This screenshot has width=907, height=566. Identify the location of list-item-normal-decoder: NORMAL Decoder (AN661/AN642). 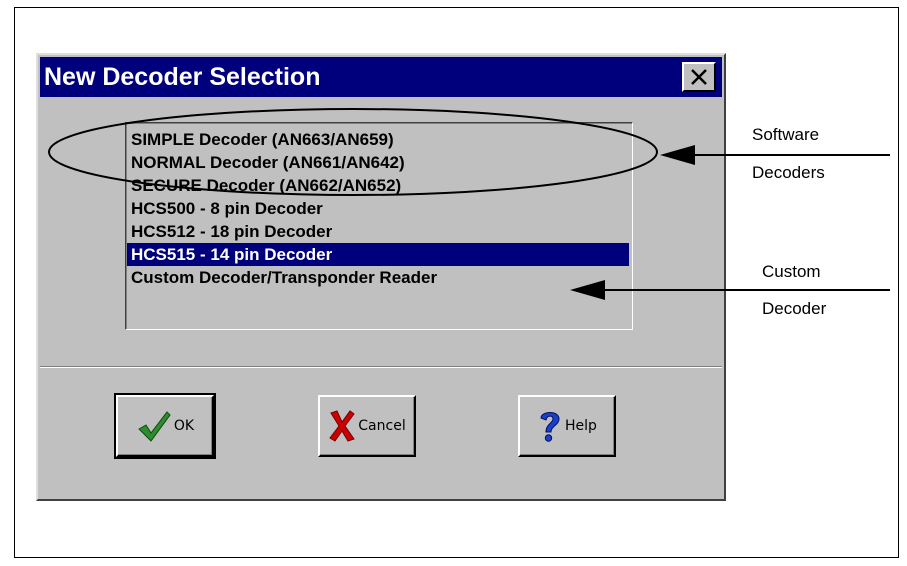
(378, 162).